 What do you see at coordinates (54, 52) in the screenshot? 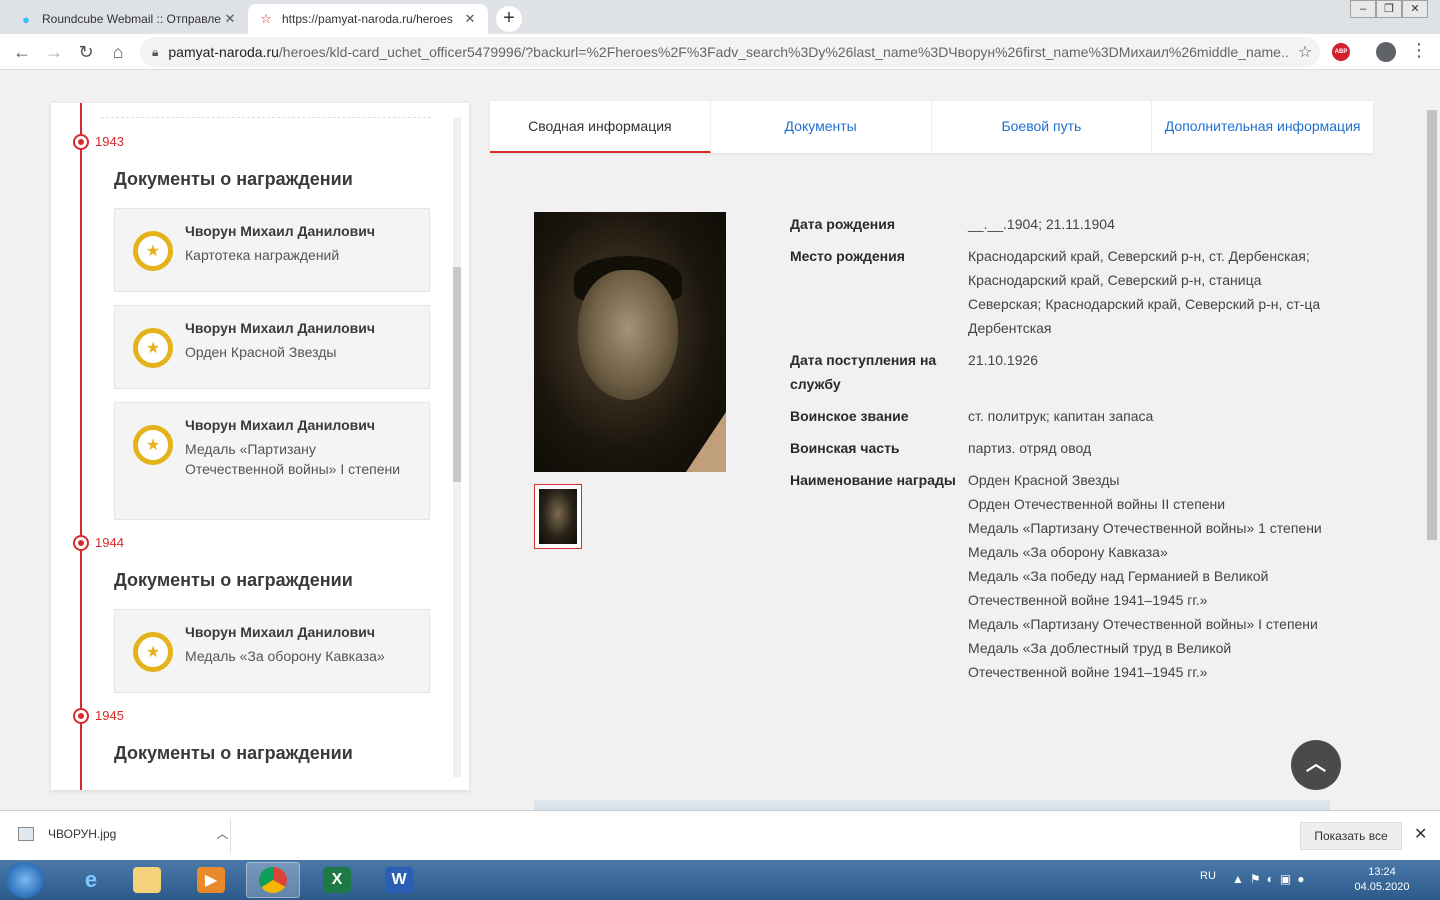
I see `forward-arrow-icon: →` at bounding box center [54, 52].